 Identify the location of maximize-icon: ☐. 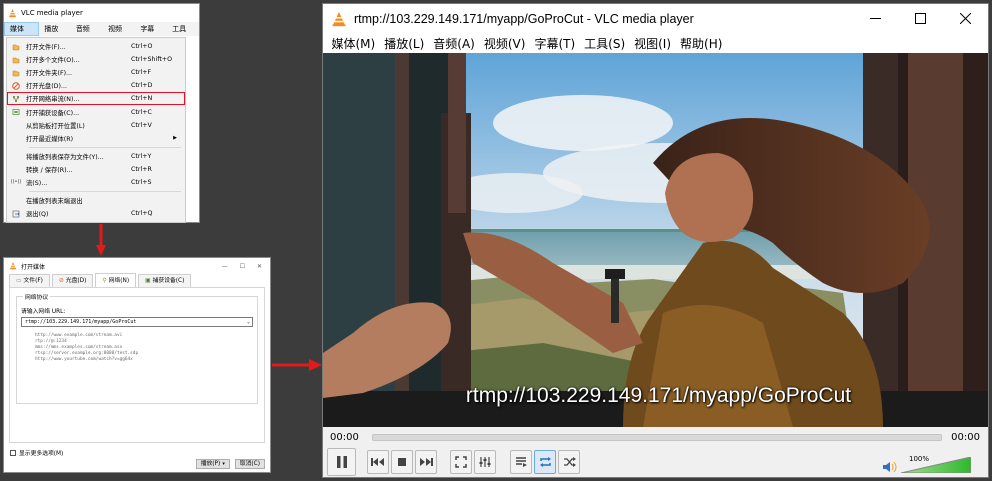
(242, 266).